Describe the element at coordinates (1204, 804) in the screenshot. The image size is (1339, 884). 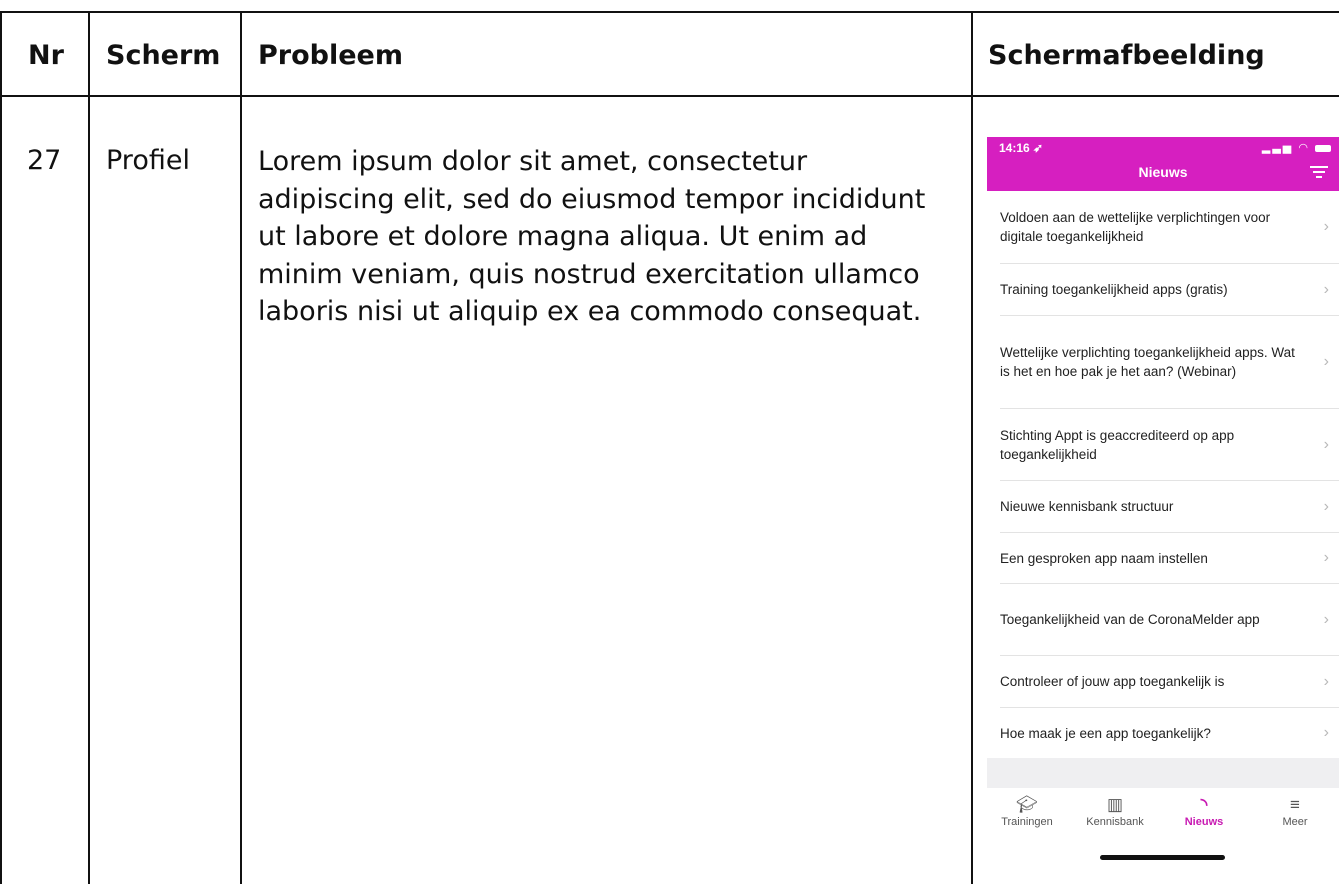
I see `rss-icon: ◝` at that location.